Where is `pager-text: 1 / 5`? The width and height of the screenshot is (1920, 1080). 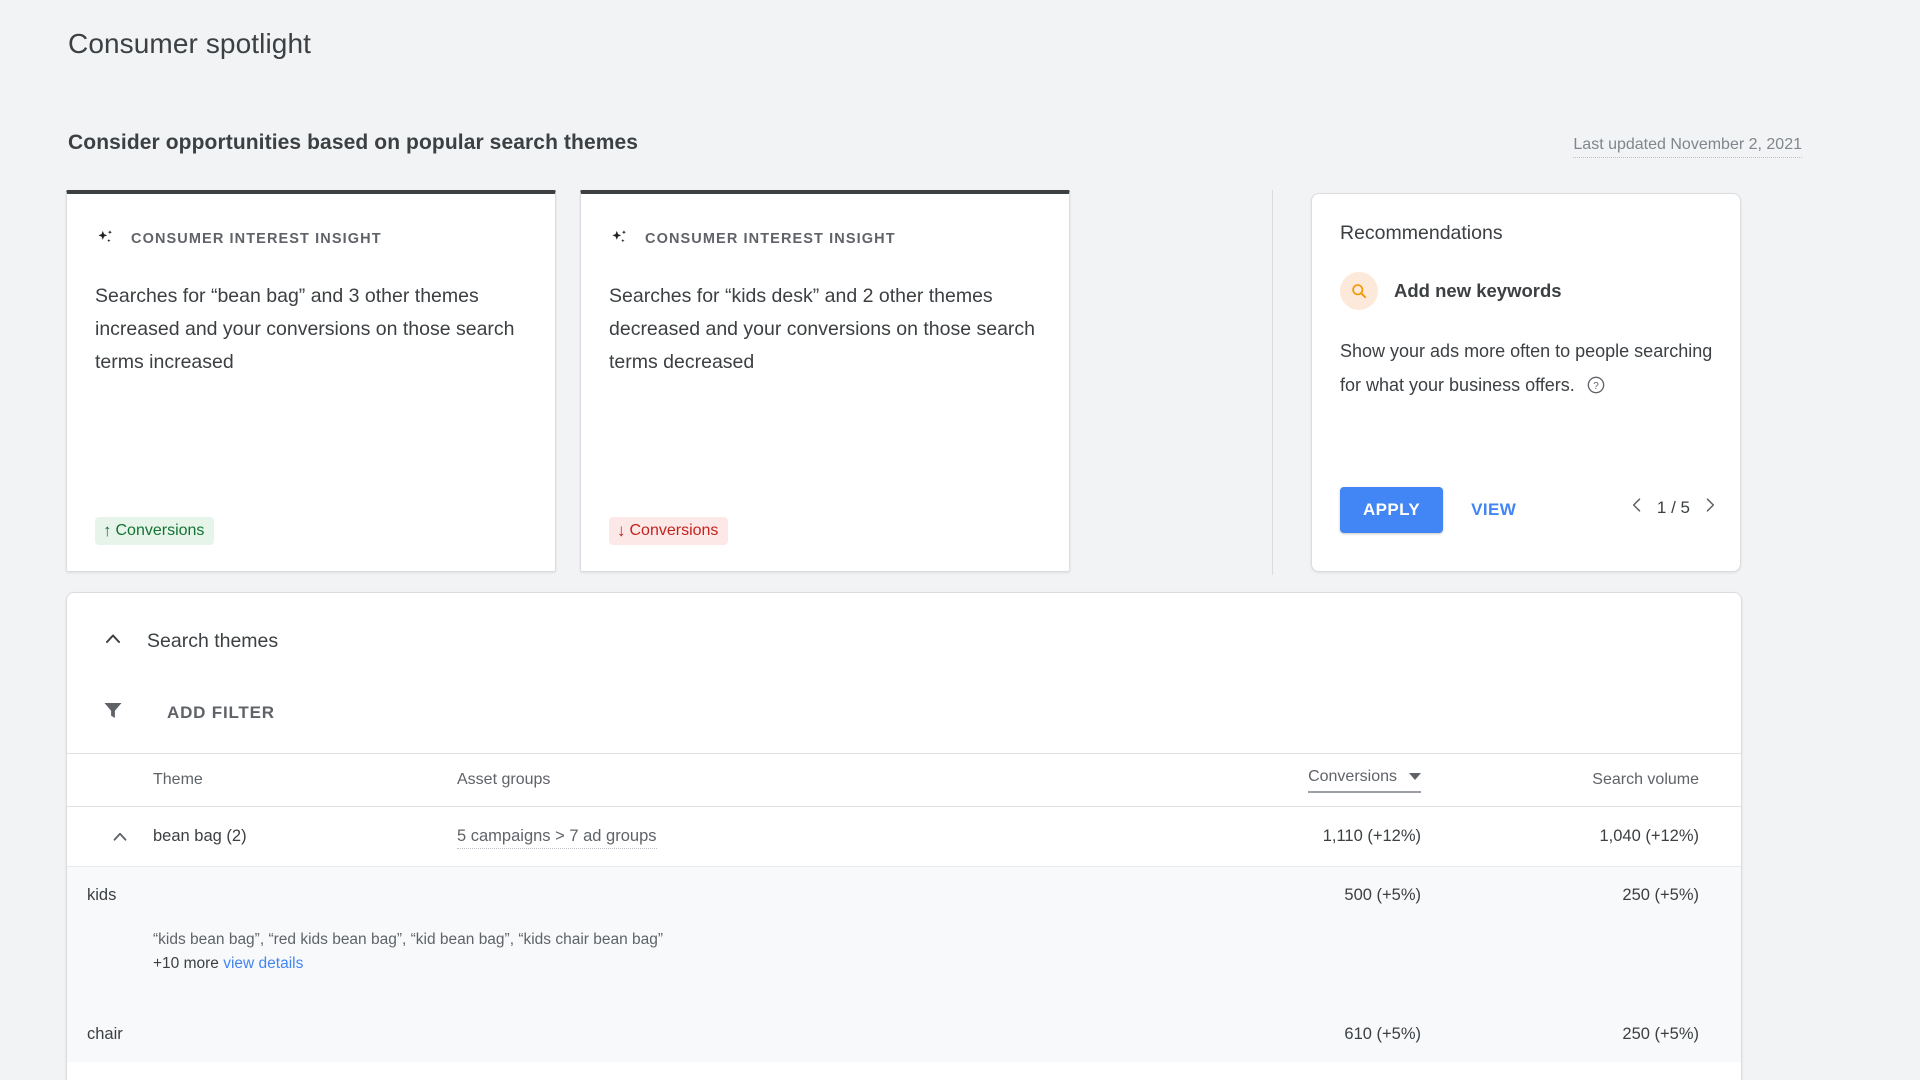 pager-text: 1 / 5 is located at coordinates (1673, 507).